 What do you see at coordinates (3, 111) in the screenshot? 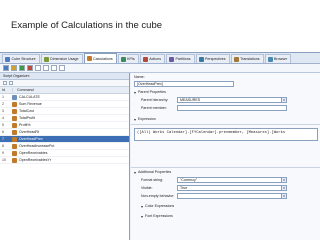
I see `row-id: 3` at bounding box center [3, 111].